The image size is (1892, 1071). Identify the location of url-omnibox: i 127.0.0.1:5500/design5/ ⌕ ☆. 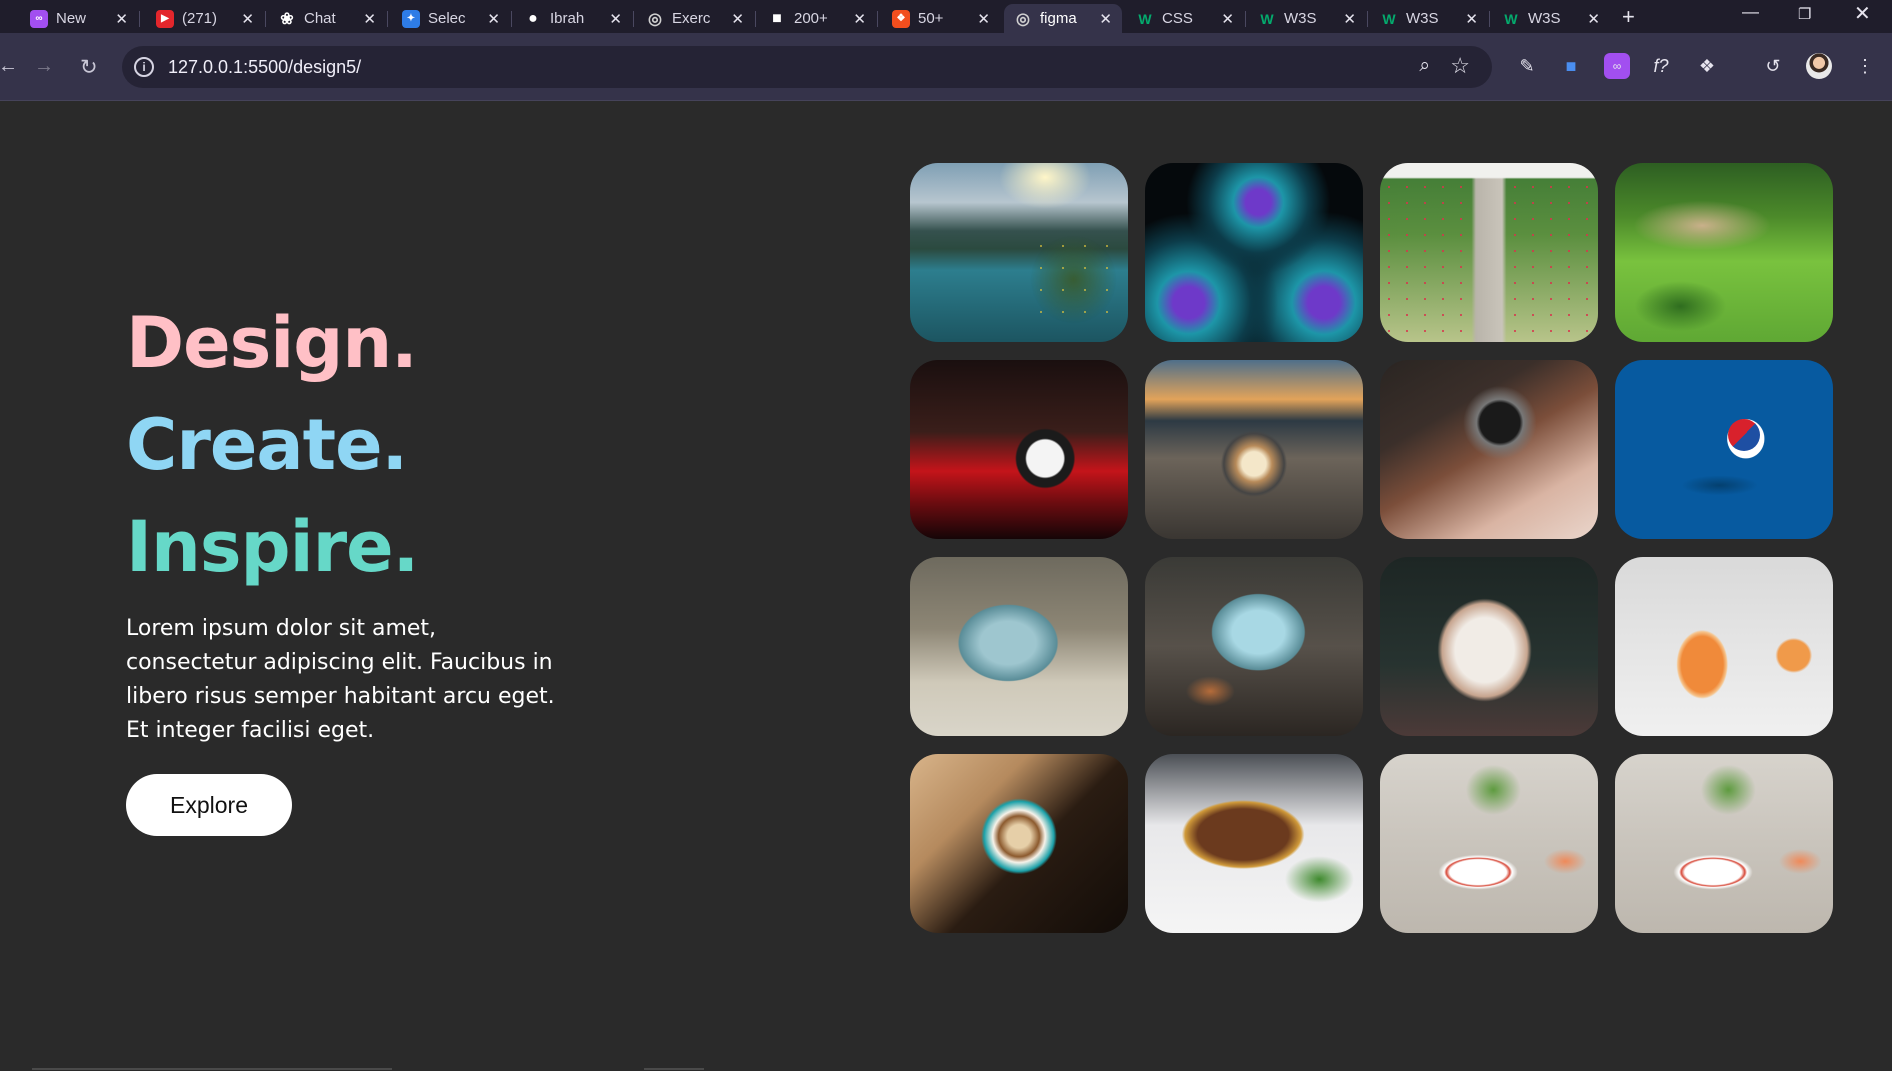
(807, 67).